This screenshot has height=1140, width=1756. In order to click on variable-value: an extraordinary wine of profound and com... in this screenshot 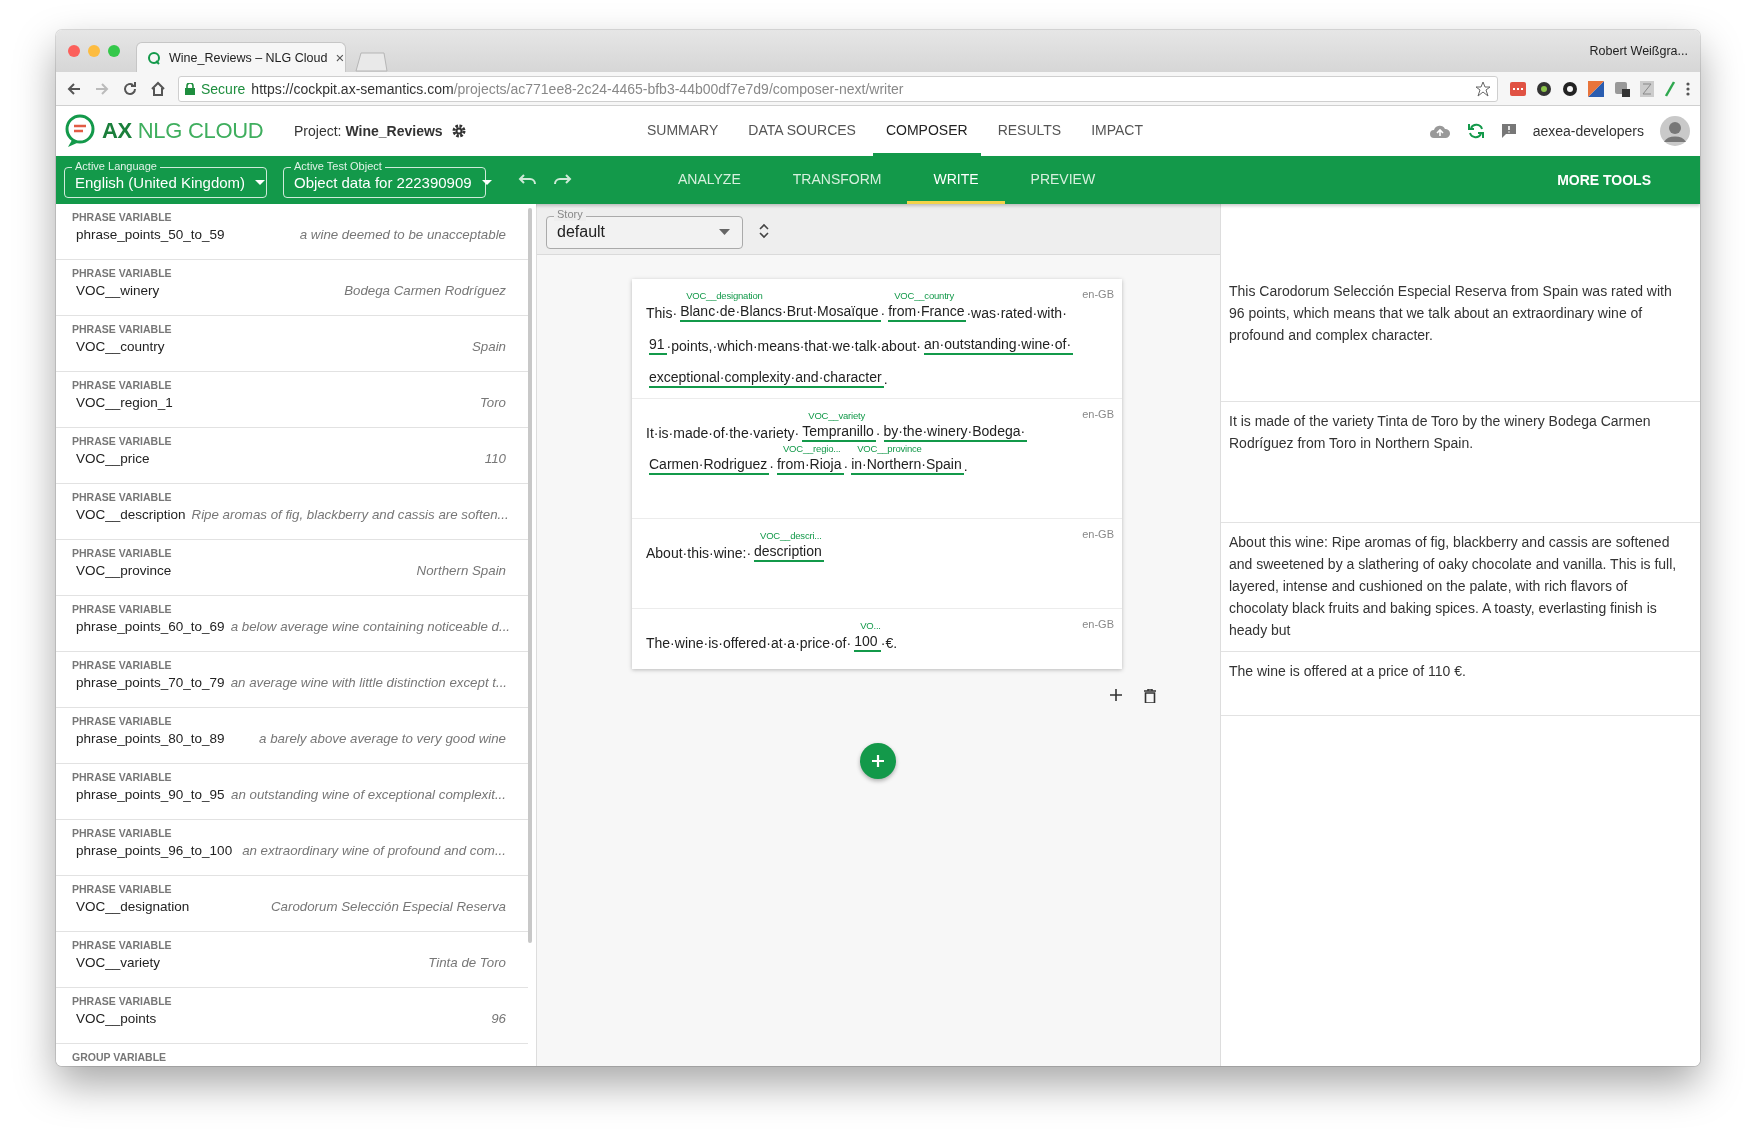, I will do `click(374, 850)`.